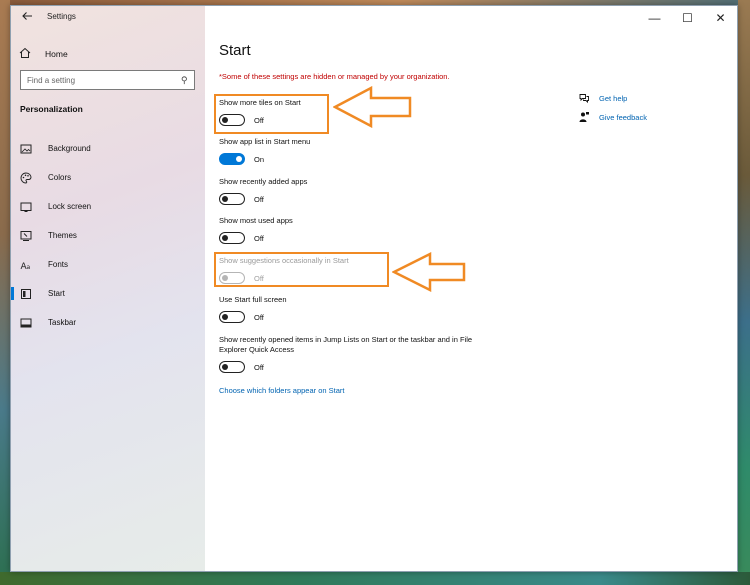  Describe the element at coordinates (56, 293) in the screenshot. I see `sidebar-item-label: Start` at that location.